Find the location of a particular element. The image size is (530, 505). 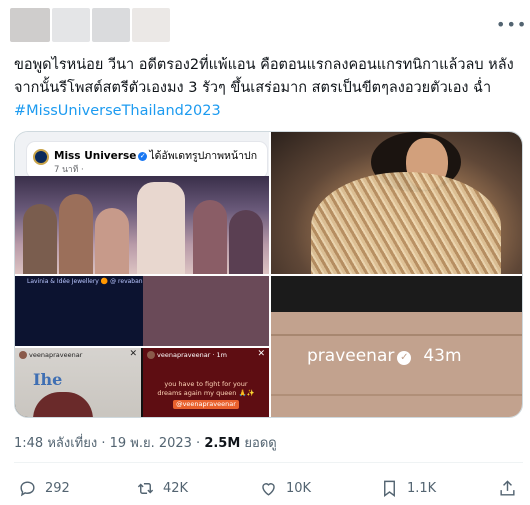

portrait-gown is located at coordinates (406, 223).